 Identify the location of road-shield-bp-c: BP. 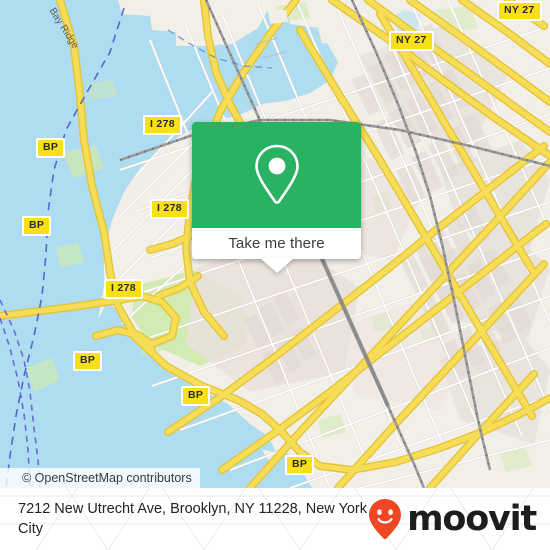
(88, 361).